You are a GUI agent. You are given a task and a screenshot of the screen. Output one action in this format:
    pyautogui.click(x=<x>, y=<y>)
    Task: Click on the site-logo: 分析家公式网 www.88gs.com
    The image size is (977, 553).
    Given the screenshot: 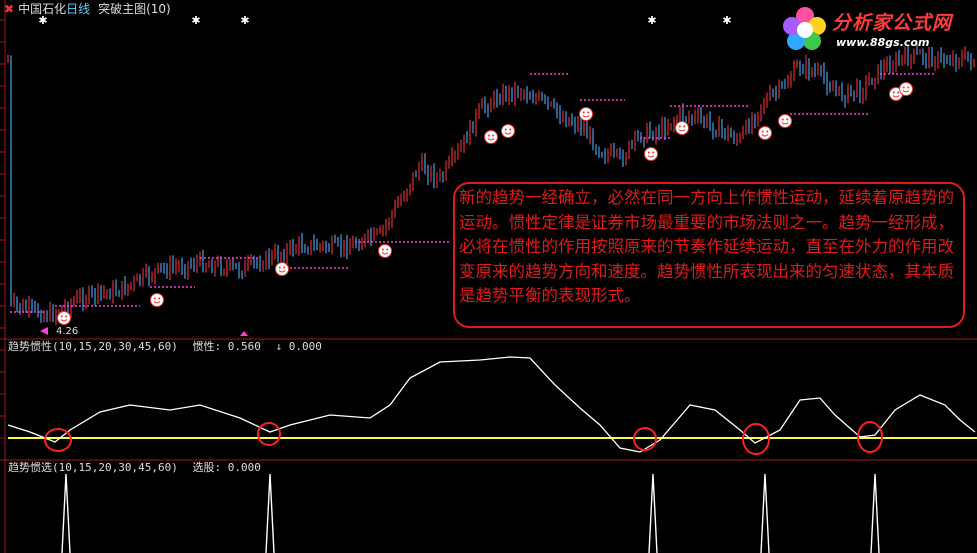 What is the action you would take?
    pyautogui.click(x=878, y=30)
    